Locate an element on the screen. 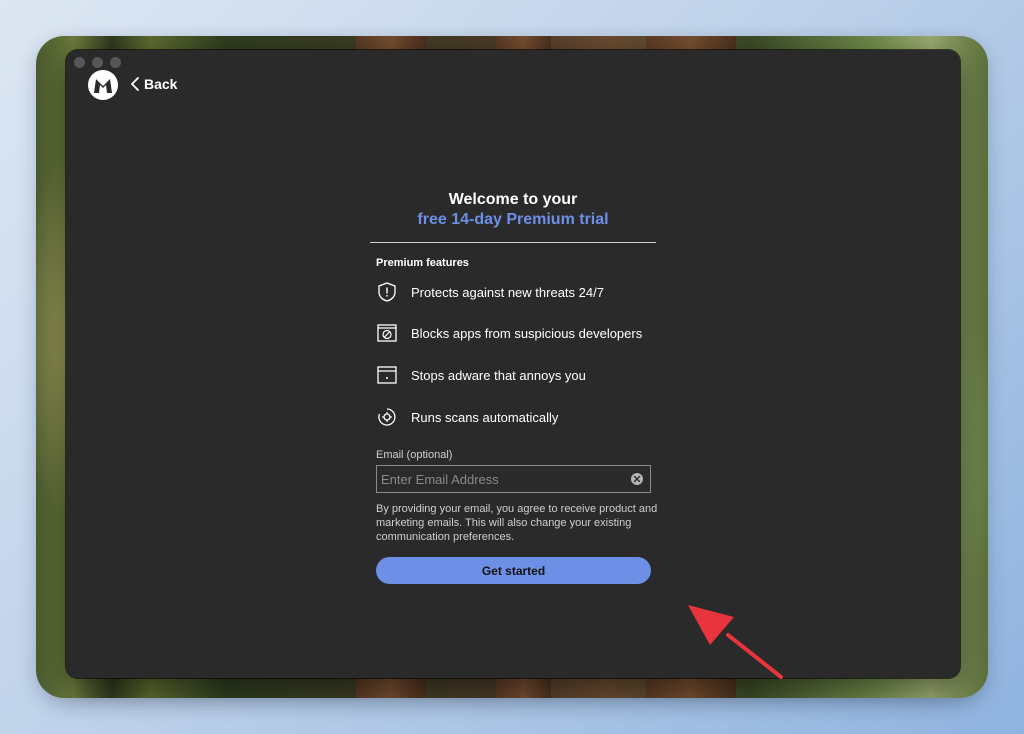 This screenshot has height=734, width=1024. feature-label: Blocks apps from suspicious developers is located at coordinates (527, 333).